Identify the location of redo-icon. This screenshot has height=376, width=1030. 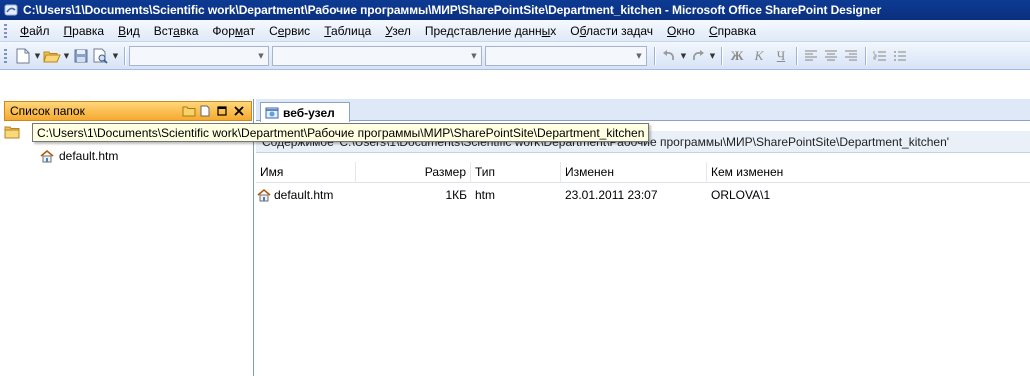
(698, 54).